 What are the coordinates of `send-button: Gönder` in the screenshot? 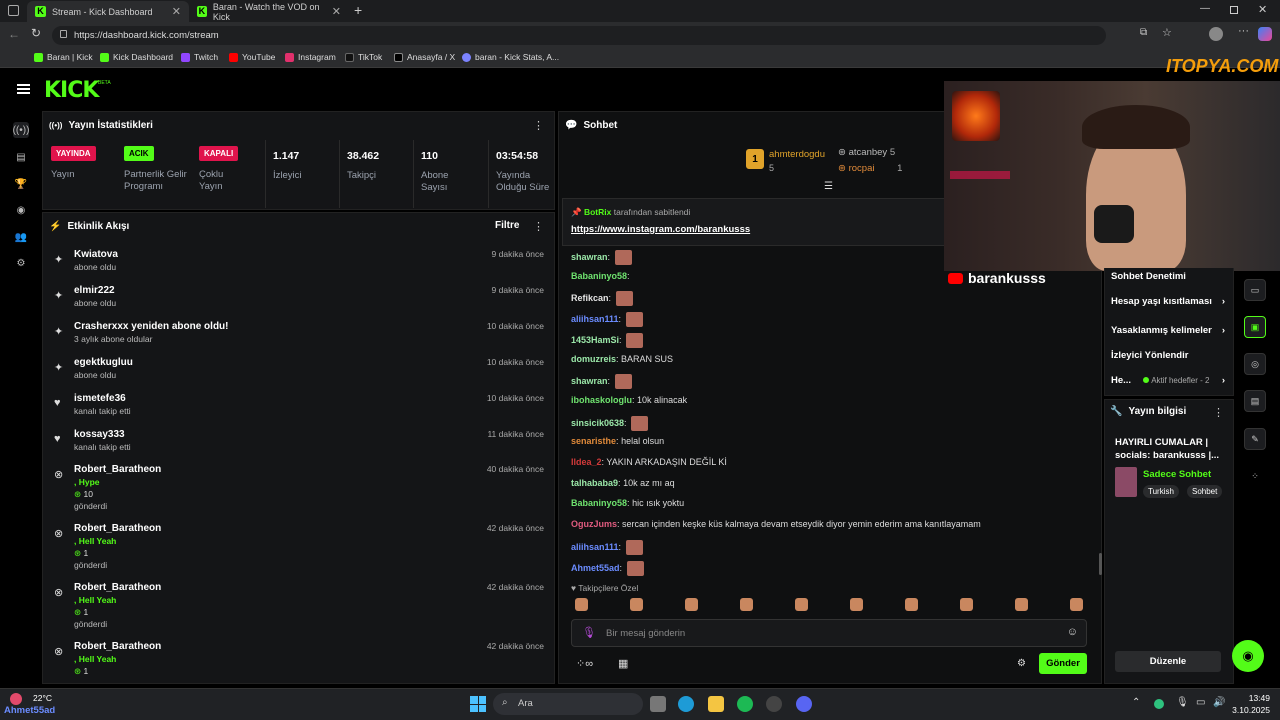 It's located at (1063, 663).